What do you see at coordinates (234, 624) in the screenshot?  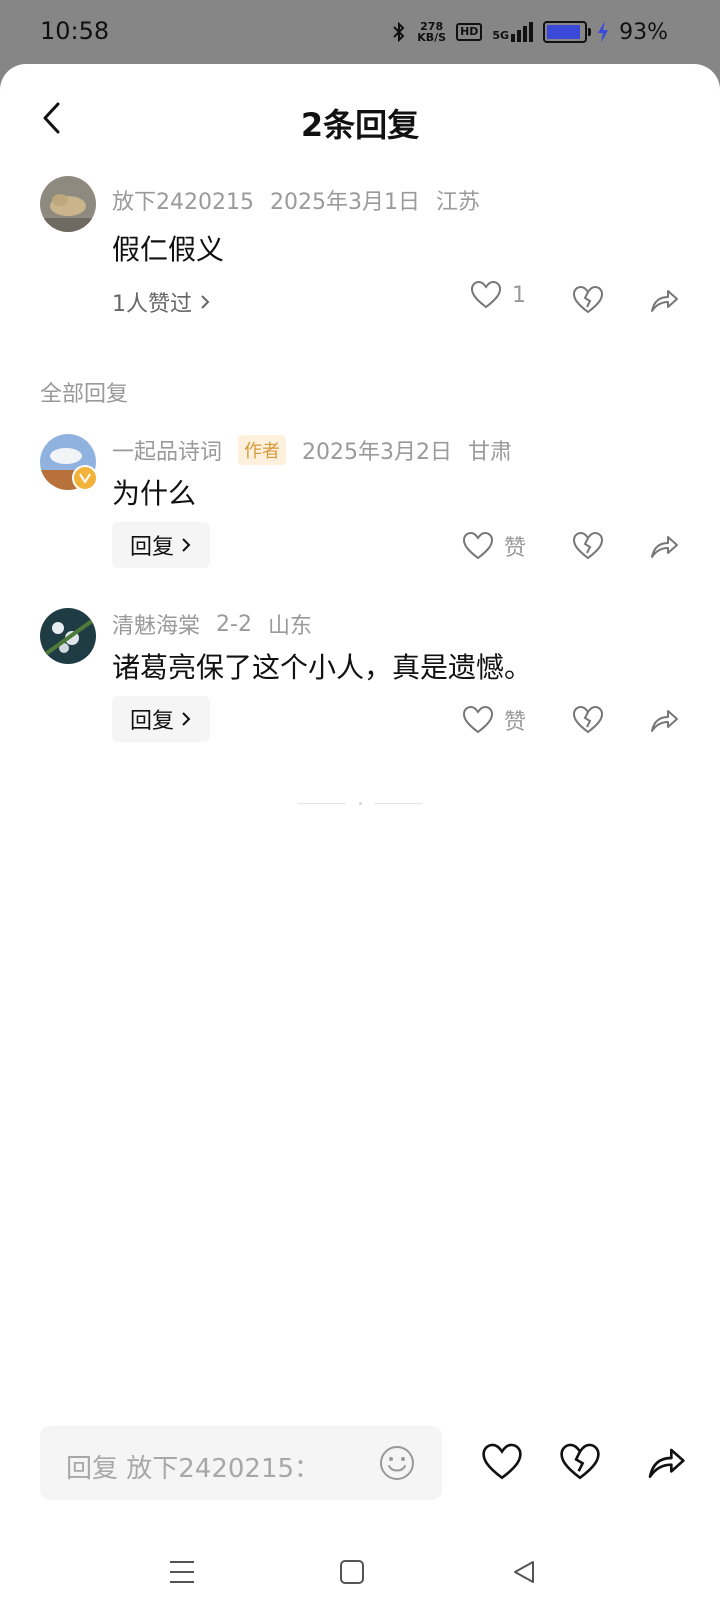 I see `reply-date: 2-2` at bounding box center [234, 624].